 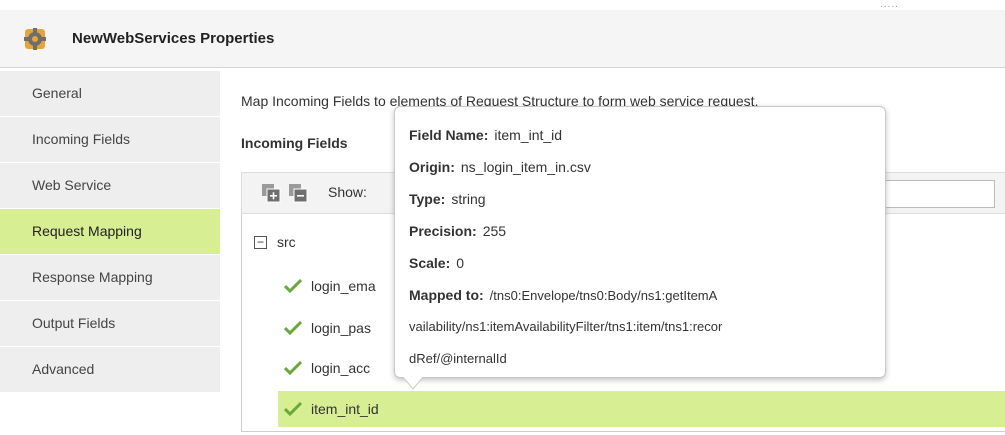 I want to click on tooltip-origin: Origin: ns_login_item_in.csv, so click(x=500, y=167).